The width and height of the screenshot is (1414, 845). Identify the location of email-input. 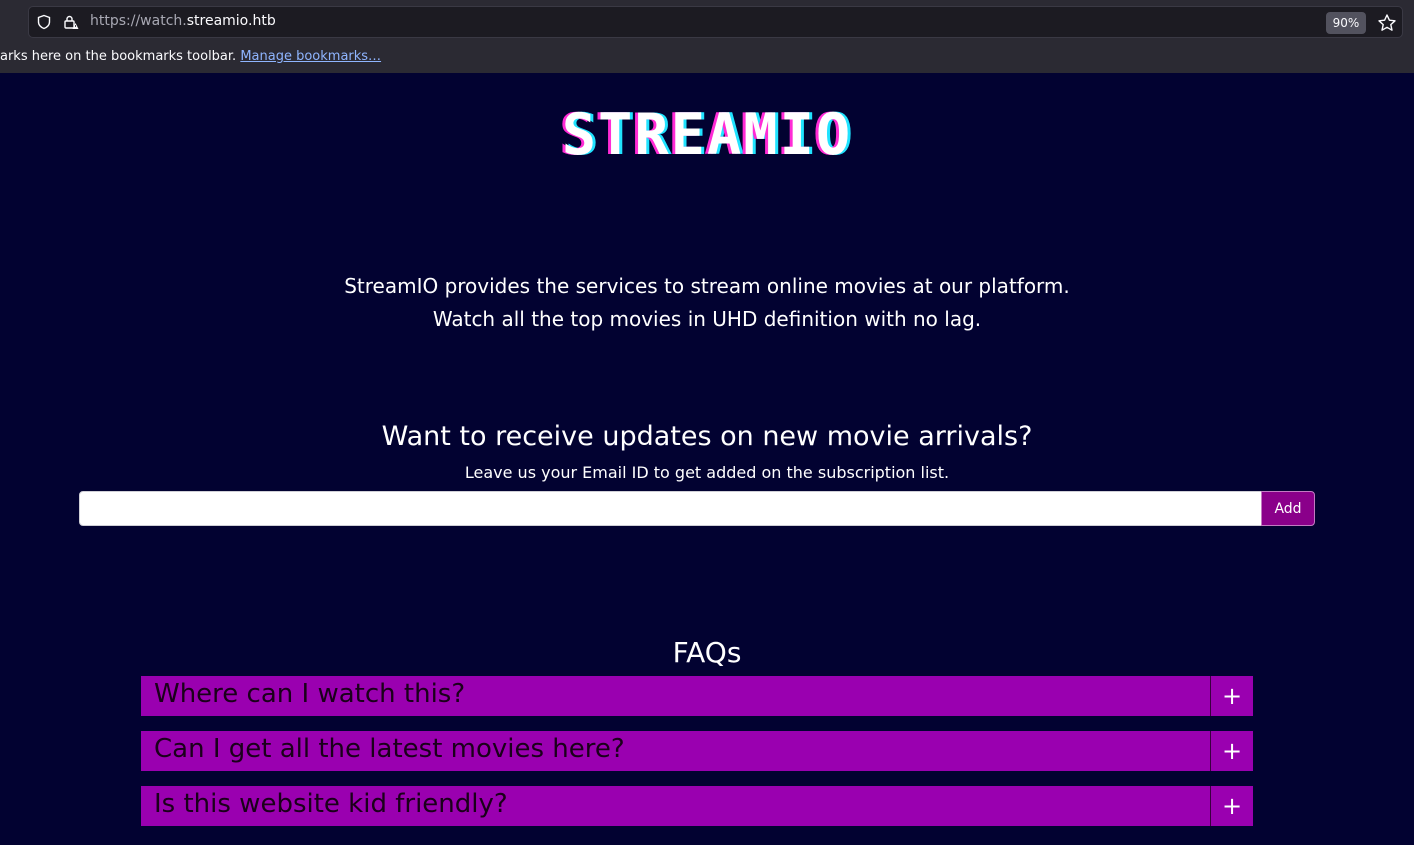
(670, 508).